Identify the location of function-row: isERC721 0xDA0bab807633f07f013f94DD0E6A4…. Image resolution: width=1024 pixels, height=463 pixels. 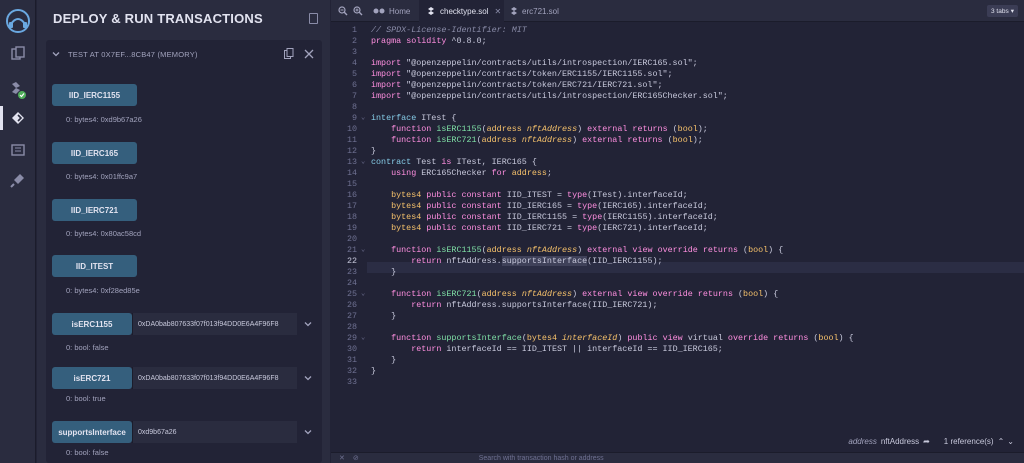
(184, 378).